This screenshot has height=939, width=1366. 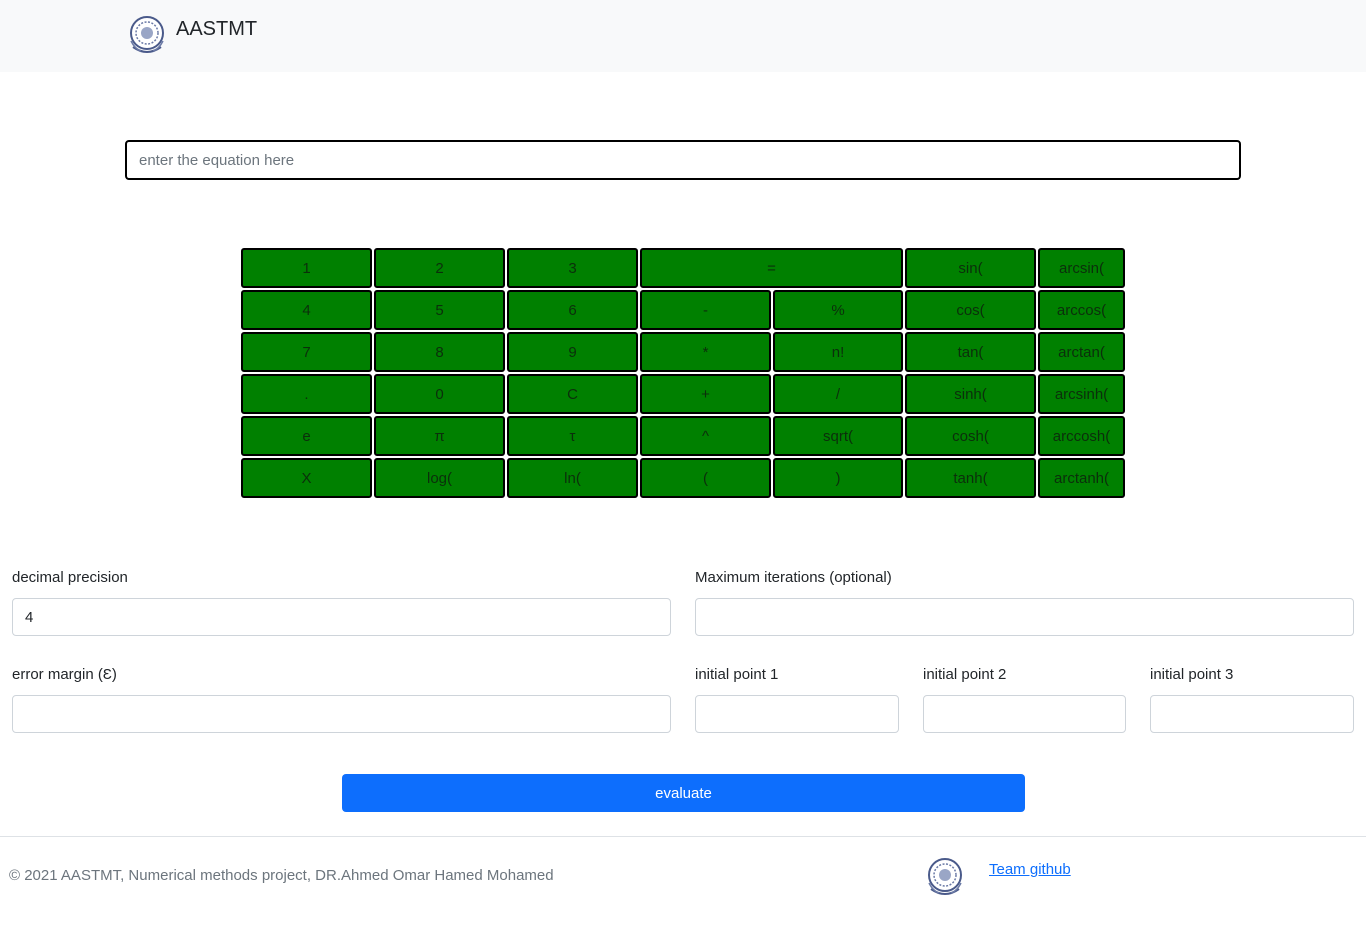 What do you see at coordinates (965, 674) in the screenshot?
I see `initial-point-2-label: initial point 2` at bounding box center [965, 674].